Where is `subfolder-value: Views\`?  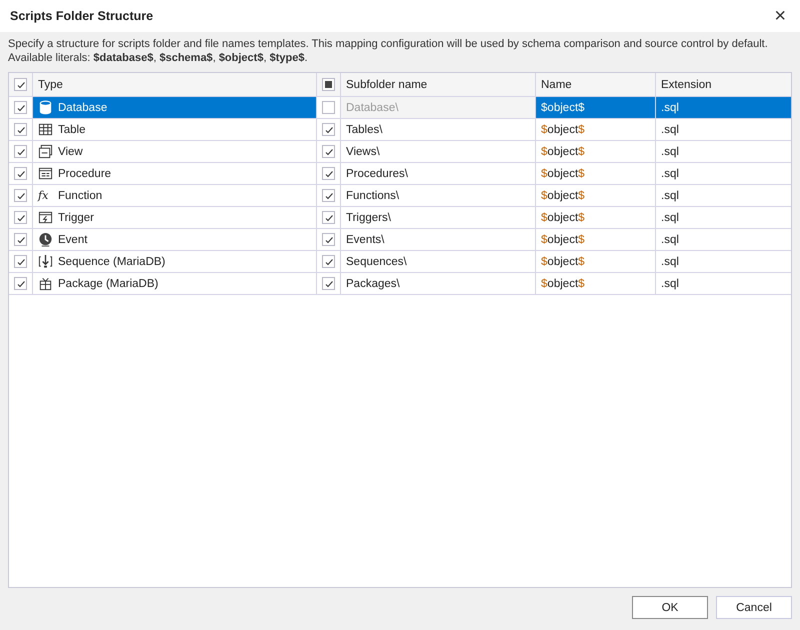 subfolder-value: Views\ is located at coordinates (363, 152).